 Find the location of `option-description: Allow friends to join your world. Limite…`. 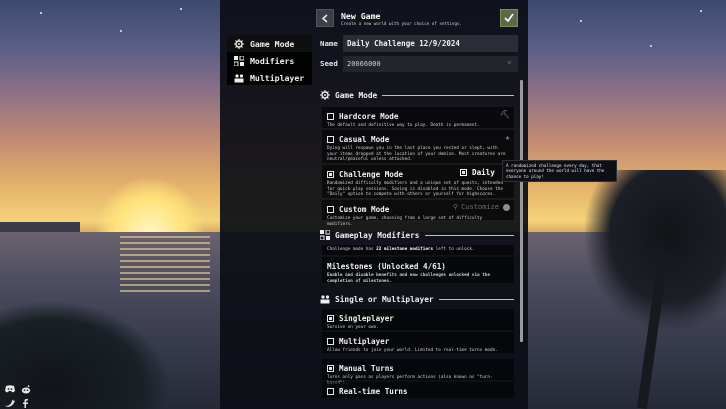

option-description: Allow friends to join your world. Limite… is located at coordinates (418, 351).